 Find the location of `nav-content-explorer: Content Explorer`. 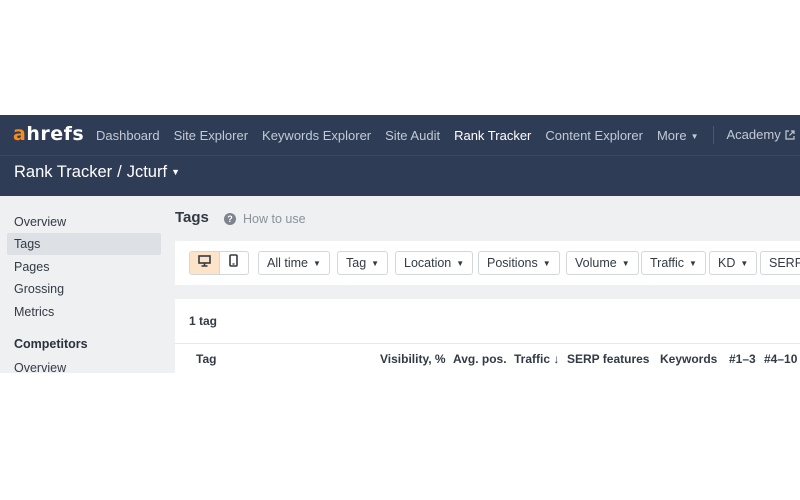

nav-content-explorer: Content Explorer is located at coordinates (594, 135).